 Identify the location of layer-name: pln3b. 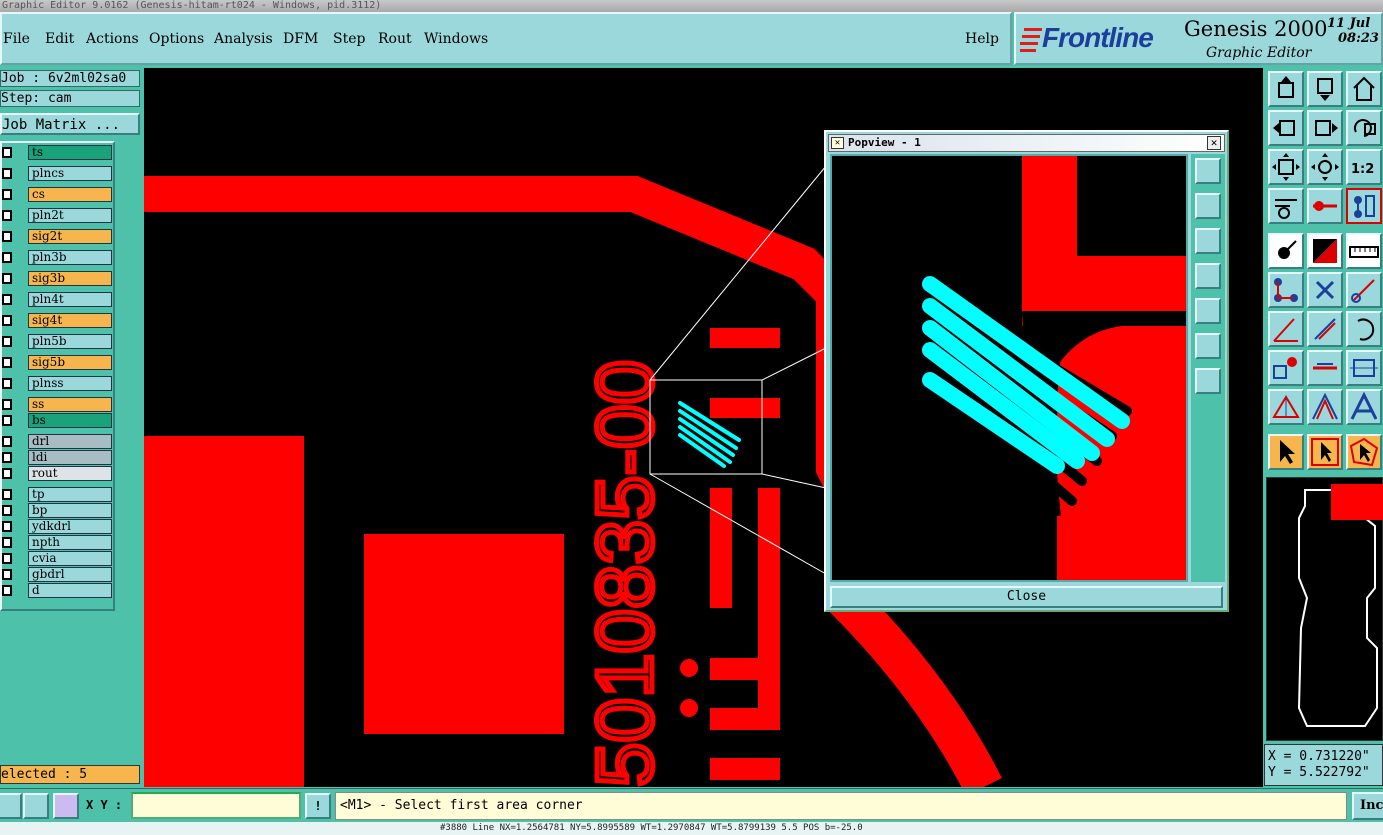
(70, 257).